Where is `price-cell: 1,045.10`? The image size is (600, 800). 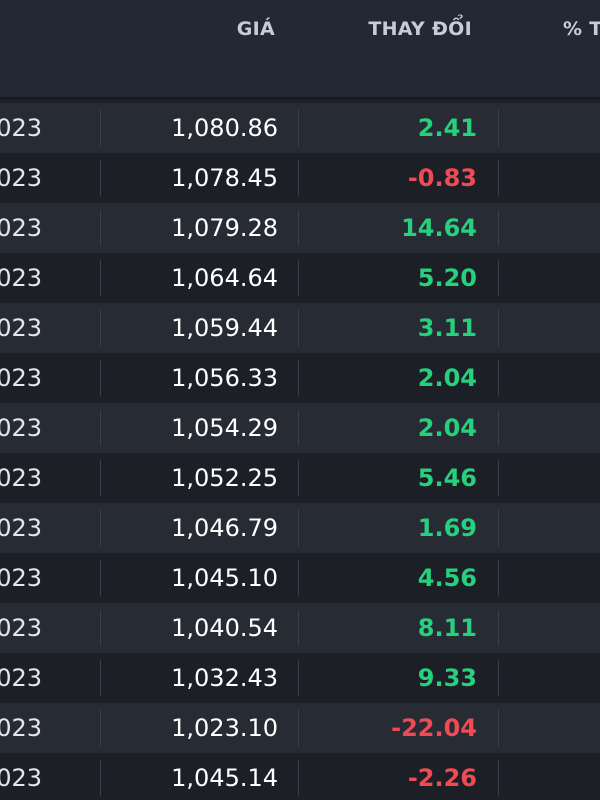
price-cell: 1,045.10 is located at coordinates (224, 578).